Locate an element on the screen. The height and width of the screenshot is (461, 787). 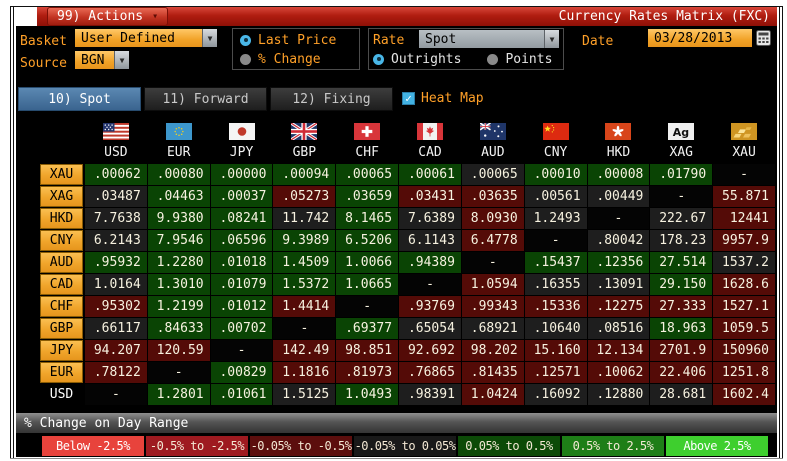
cell-xag-usd: .03487 is located at coordinates (116, 196).